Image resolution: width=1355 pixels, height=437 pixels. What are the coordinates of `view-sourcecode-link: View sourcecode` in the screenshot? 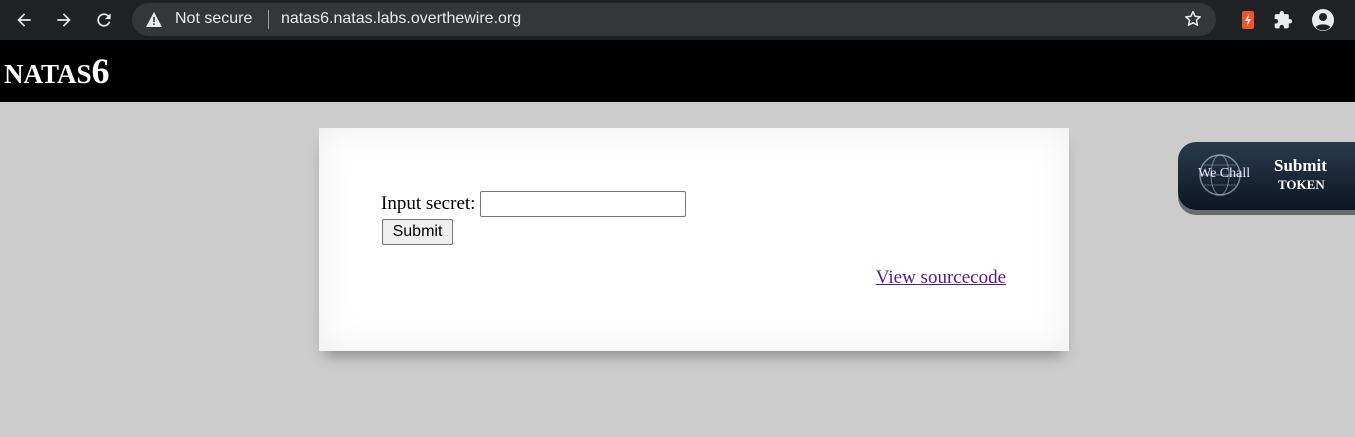 It's located at (941, 278).